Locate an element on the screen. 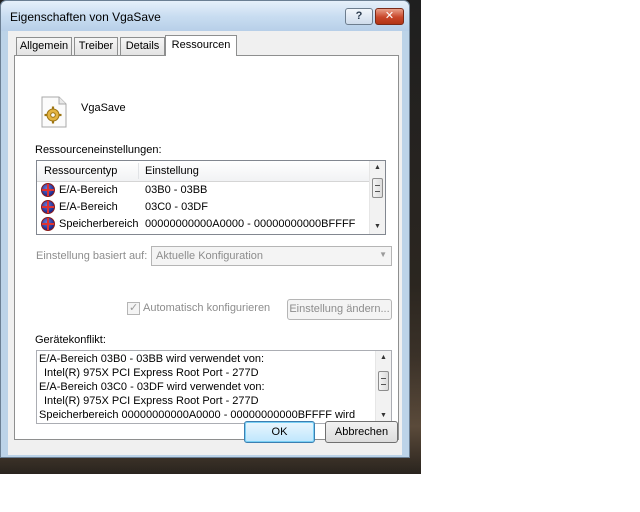  auto-config-label: Automatisch konfigurieren is located at coordinates (207, 308).